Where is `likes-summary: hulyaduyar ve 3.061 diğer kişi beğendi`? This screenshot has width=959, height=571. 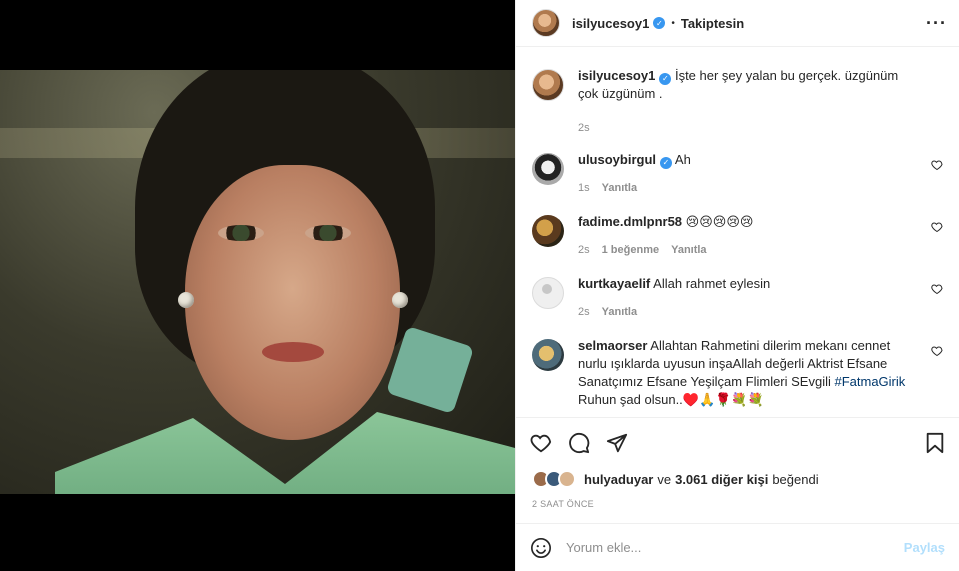
likes-summary: hulyaduyar ve 3.061 diğer kişi beğendi is located at coordinates (737, 479).